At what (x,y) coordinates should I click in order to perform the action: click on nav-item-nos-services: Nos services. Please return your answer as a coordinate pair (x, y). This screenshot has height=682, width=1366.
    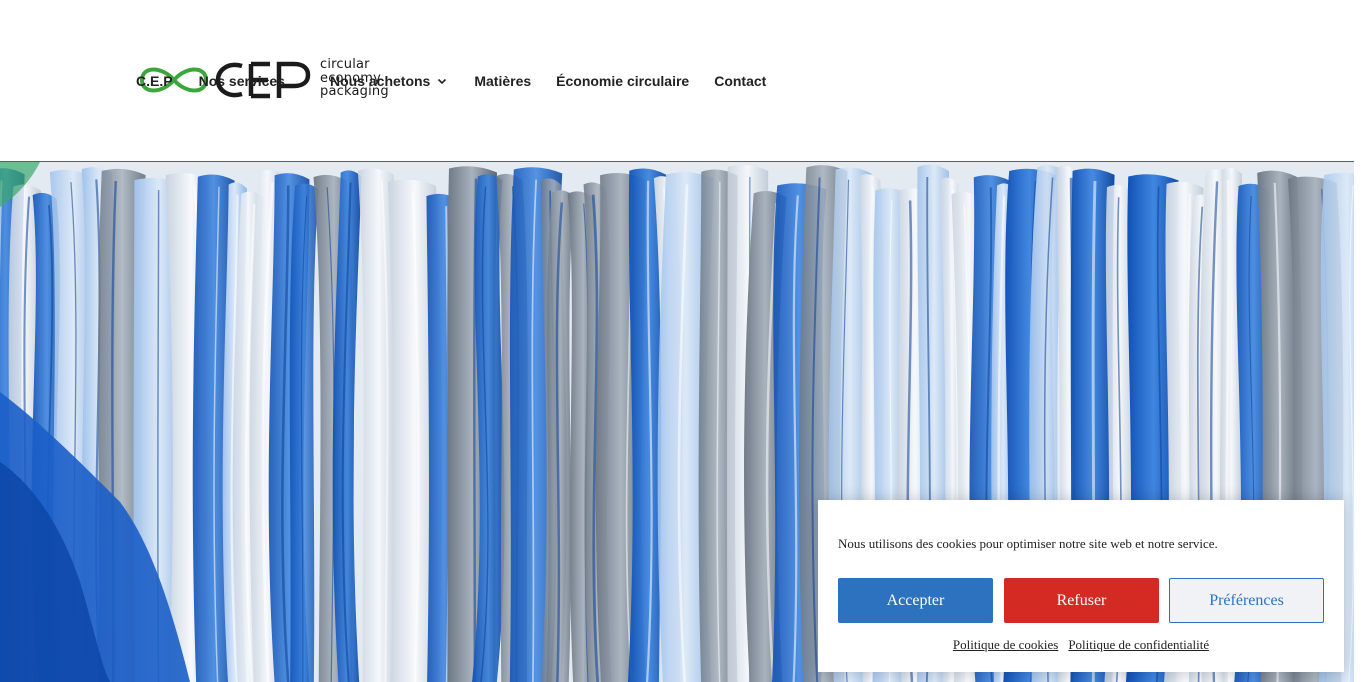
    Looking at the image, I should click on (242, 81).